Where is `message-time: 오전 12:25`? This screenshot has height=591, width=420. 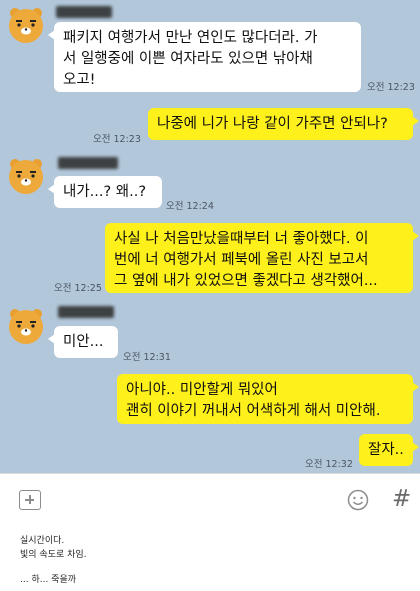
message-time: 오전 12:25 is located at coordinates (78, 288).